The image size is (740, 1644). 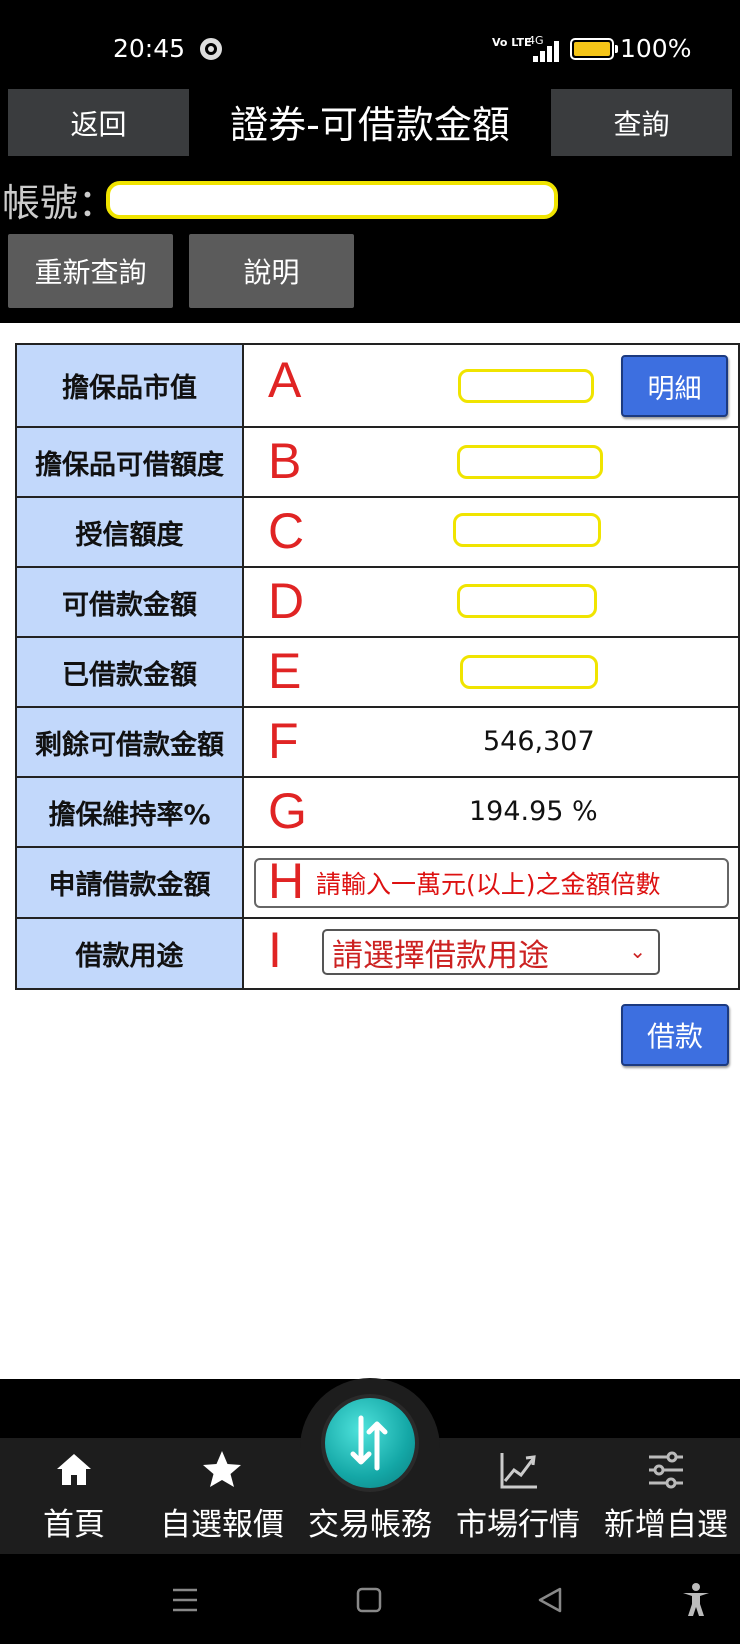 I want to click on table-row-purpose: 借款用途 I 請選擇借款用途 ⌄, so click(x=377, y=953).